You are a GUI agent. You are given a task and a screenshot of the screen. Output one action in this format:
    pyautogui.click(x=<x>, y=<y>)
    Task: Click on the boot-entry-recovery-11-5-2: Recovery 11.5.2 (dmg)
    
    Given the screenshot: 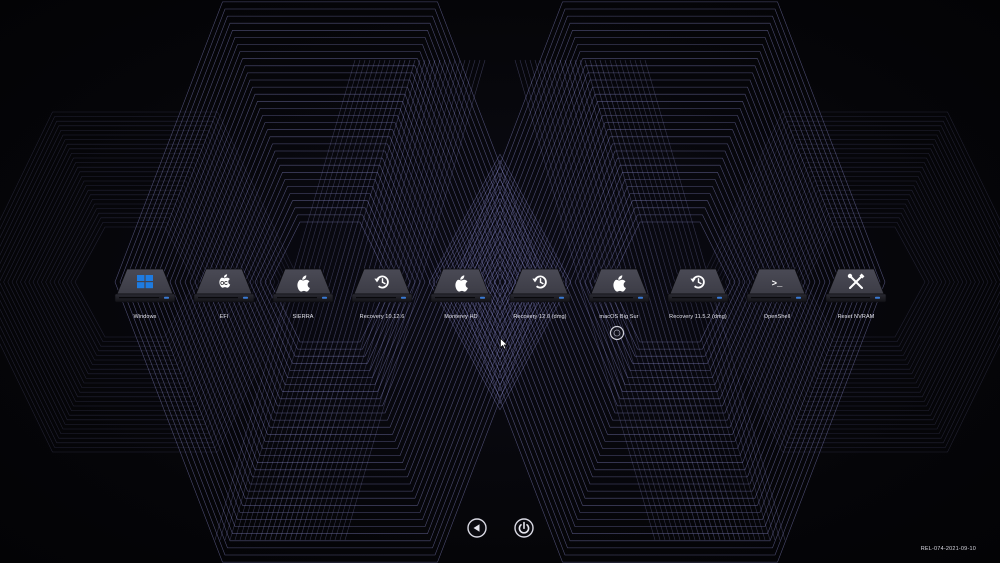 What is the action you would take?
    pyautogui.click(x=698, y=297)
    